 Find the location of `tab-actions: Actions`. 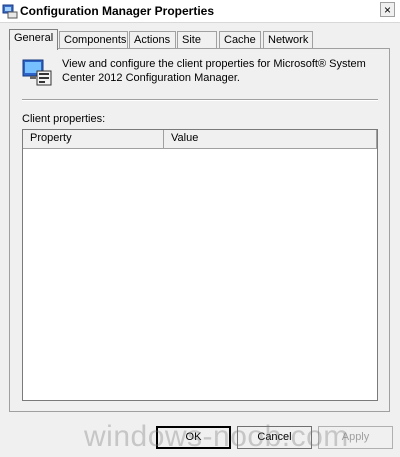

tab-actions: Actions is located at coordinates (152, 40).